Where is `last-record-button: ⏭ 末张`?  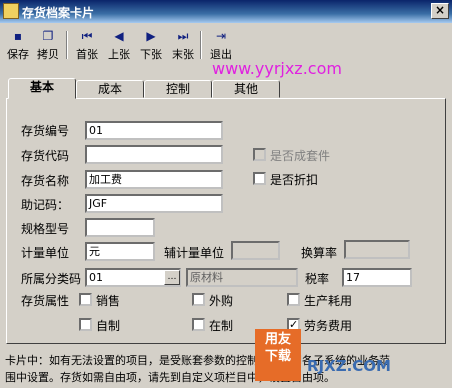
last-record-button: ⏭ 末张 is located at coordinates (183, 45).